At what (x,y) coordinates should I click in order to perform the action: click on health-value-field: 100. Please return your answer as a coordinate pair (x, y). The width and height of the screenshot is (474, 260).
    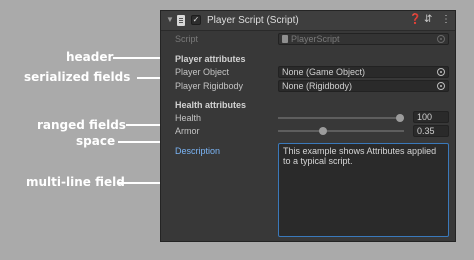
    Looking at the image, I should click on (431, 117).